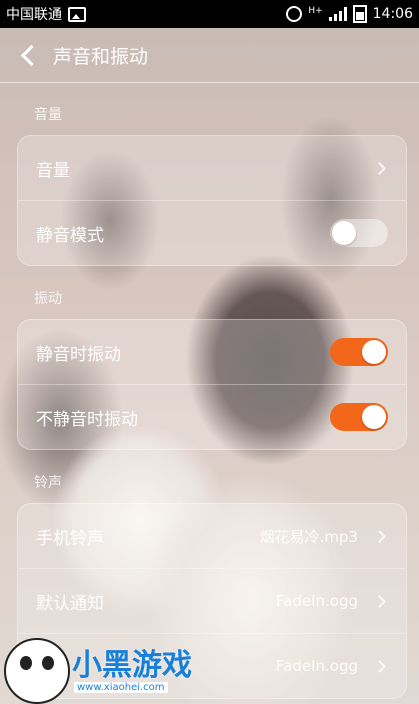 The image size is (419, 704). Describe the element at coordinates (359, 233) in the screenshot. I see `silent-mode-toggle` at that location.